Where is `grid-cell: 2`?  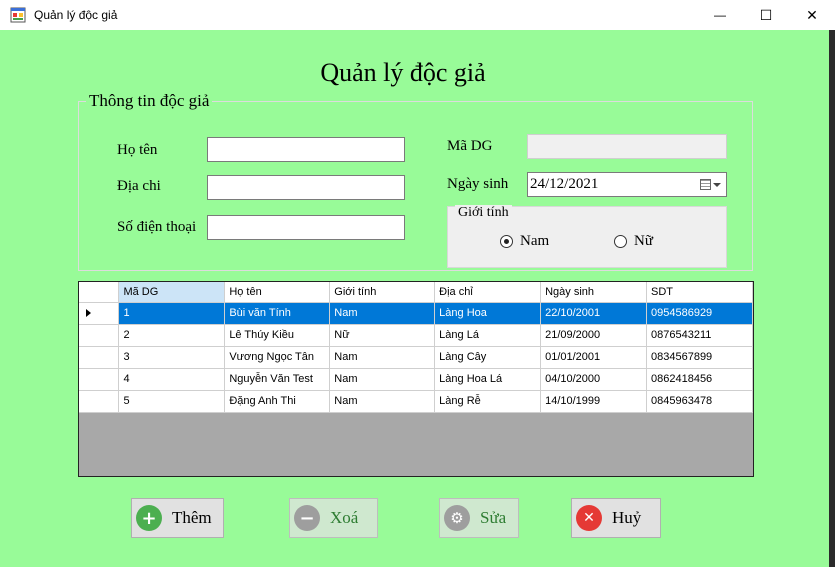 grid-cell: 2 is located at coordinates (172, 335).